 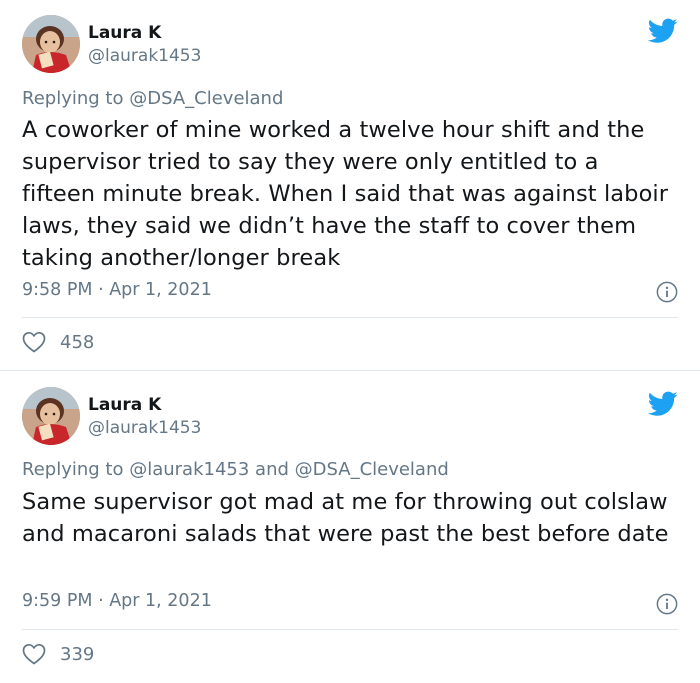 I want to click on like-count: 458, so click(x=77, y=342).